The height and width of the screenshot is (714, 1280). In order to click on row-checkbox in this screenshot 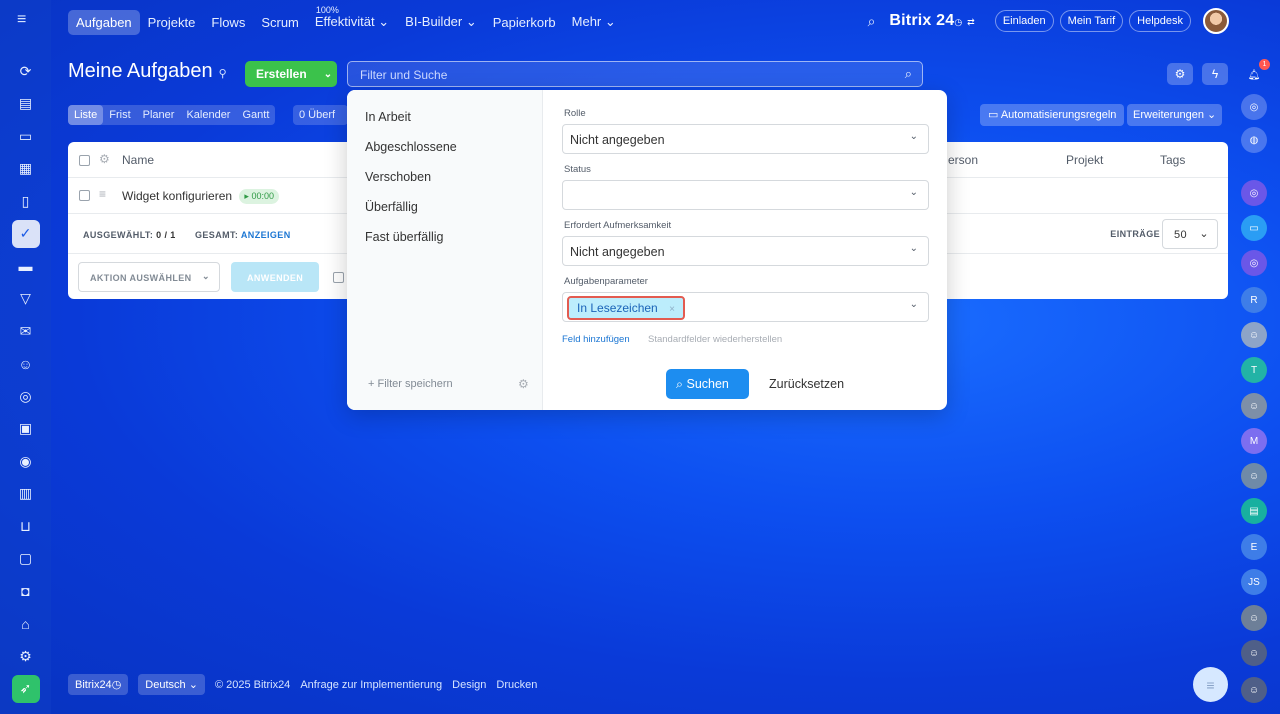, I will do `click(84, 195)`.